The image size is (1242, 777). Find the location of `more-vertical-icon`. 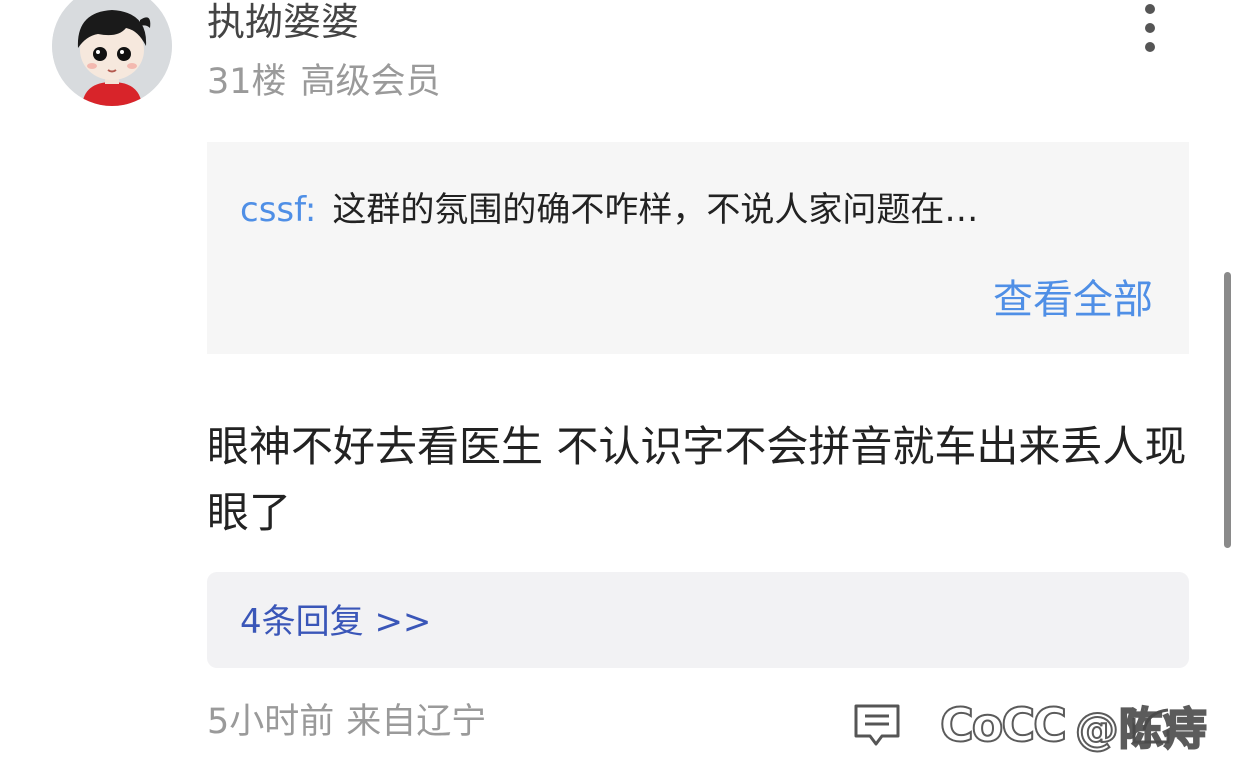

more-vertical-icon is located at coordinates (1150, 28).